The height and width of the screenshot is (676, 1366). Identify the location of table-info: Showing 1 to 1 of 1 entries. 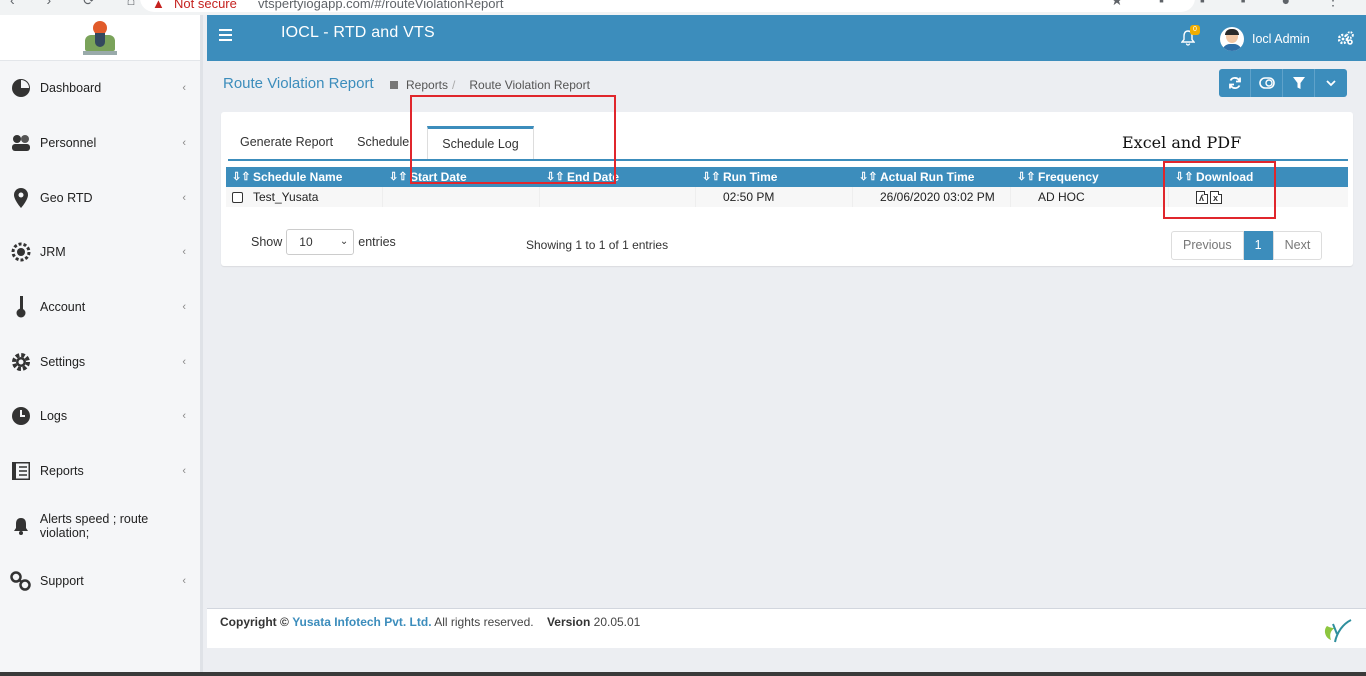
(597, 245).